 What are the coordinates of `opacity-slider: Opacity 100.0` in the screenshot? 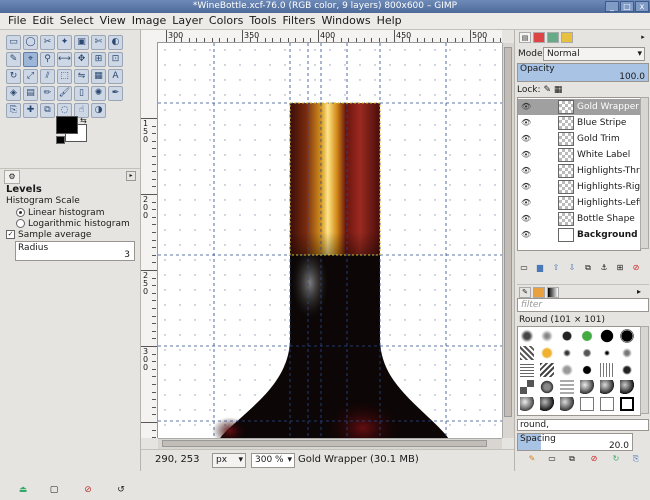 It's located at (583, 72).